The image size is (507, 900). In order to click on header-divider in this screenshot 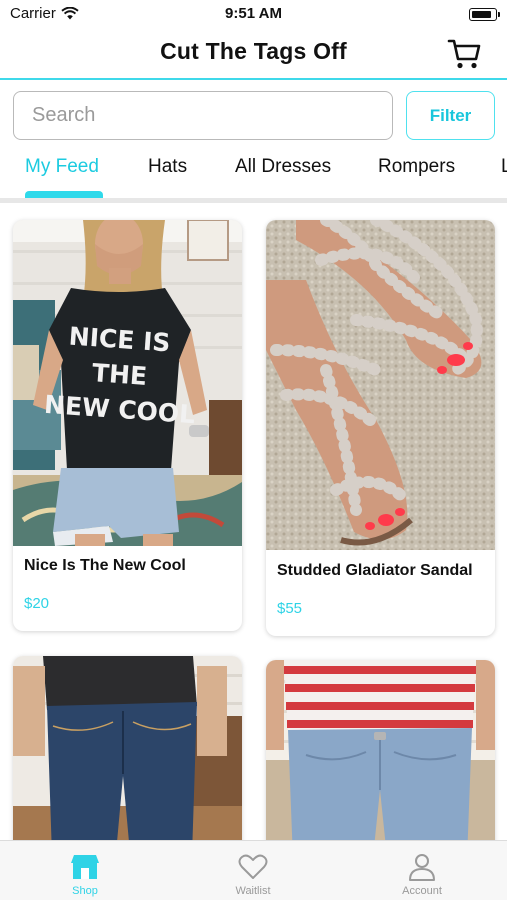, I will do `click(253, 79)`.